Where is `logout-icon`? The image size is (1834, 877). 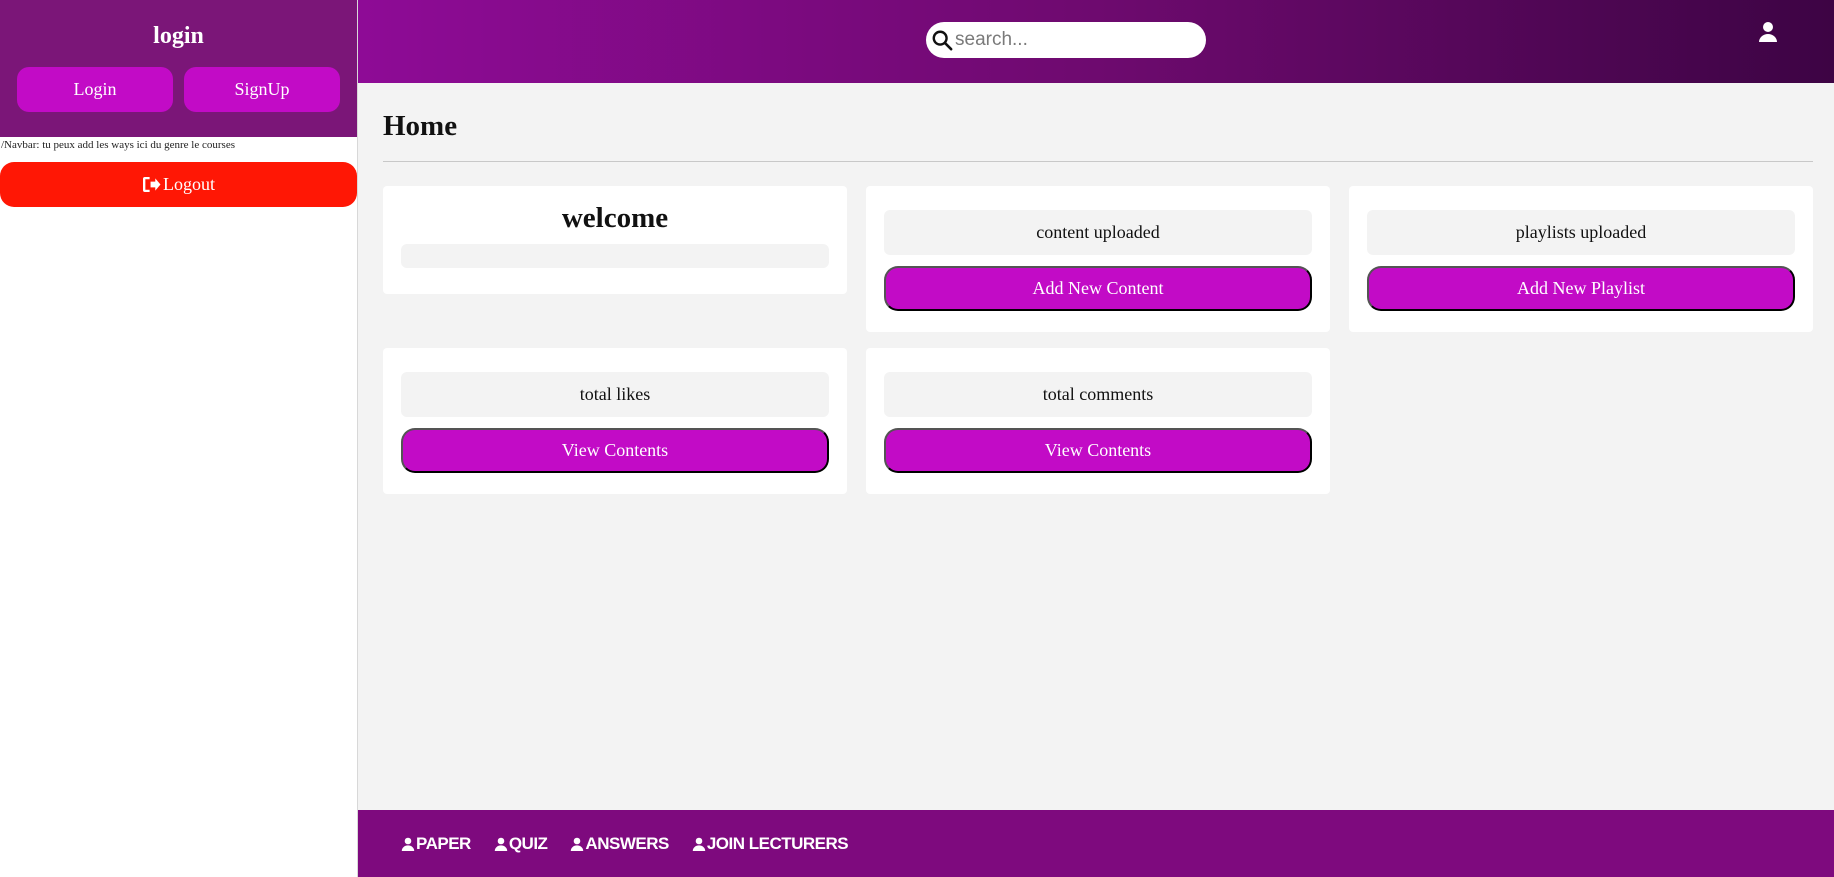 logout-icon is located at coordinates (152, 184).